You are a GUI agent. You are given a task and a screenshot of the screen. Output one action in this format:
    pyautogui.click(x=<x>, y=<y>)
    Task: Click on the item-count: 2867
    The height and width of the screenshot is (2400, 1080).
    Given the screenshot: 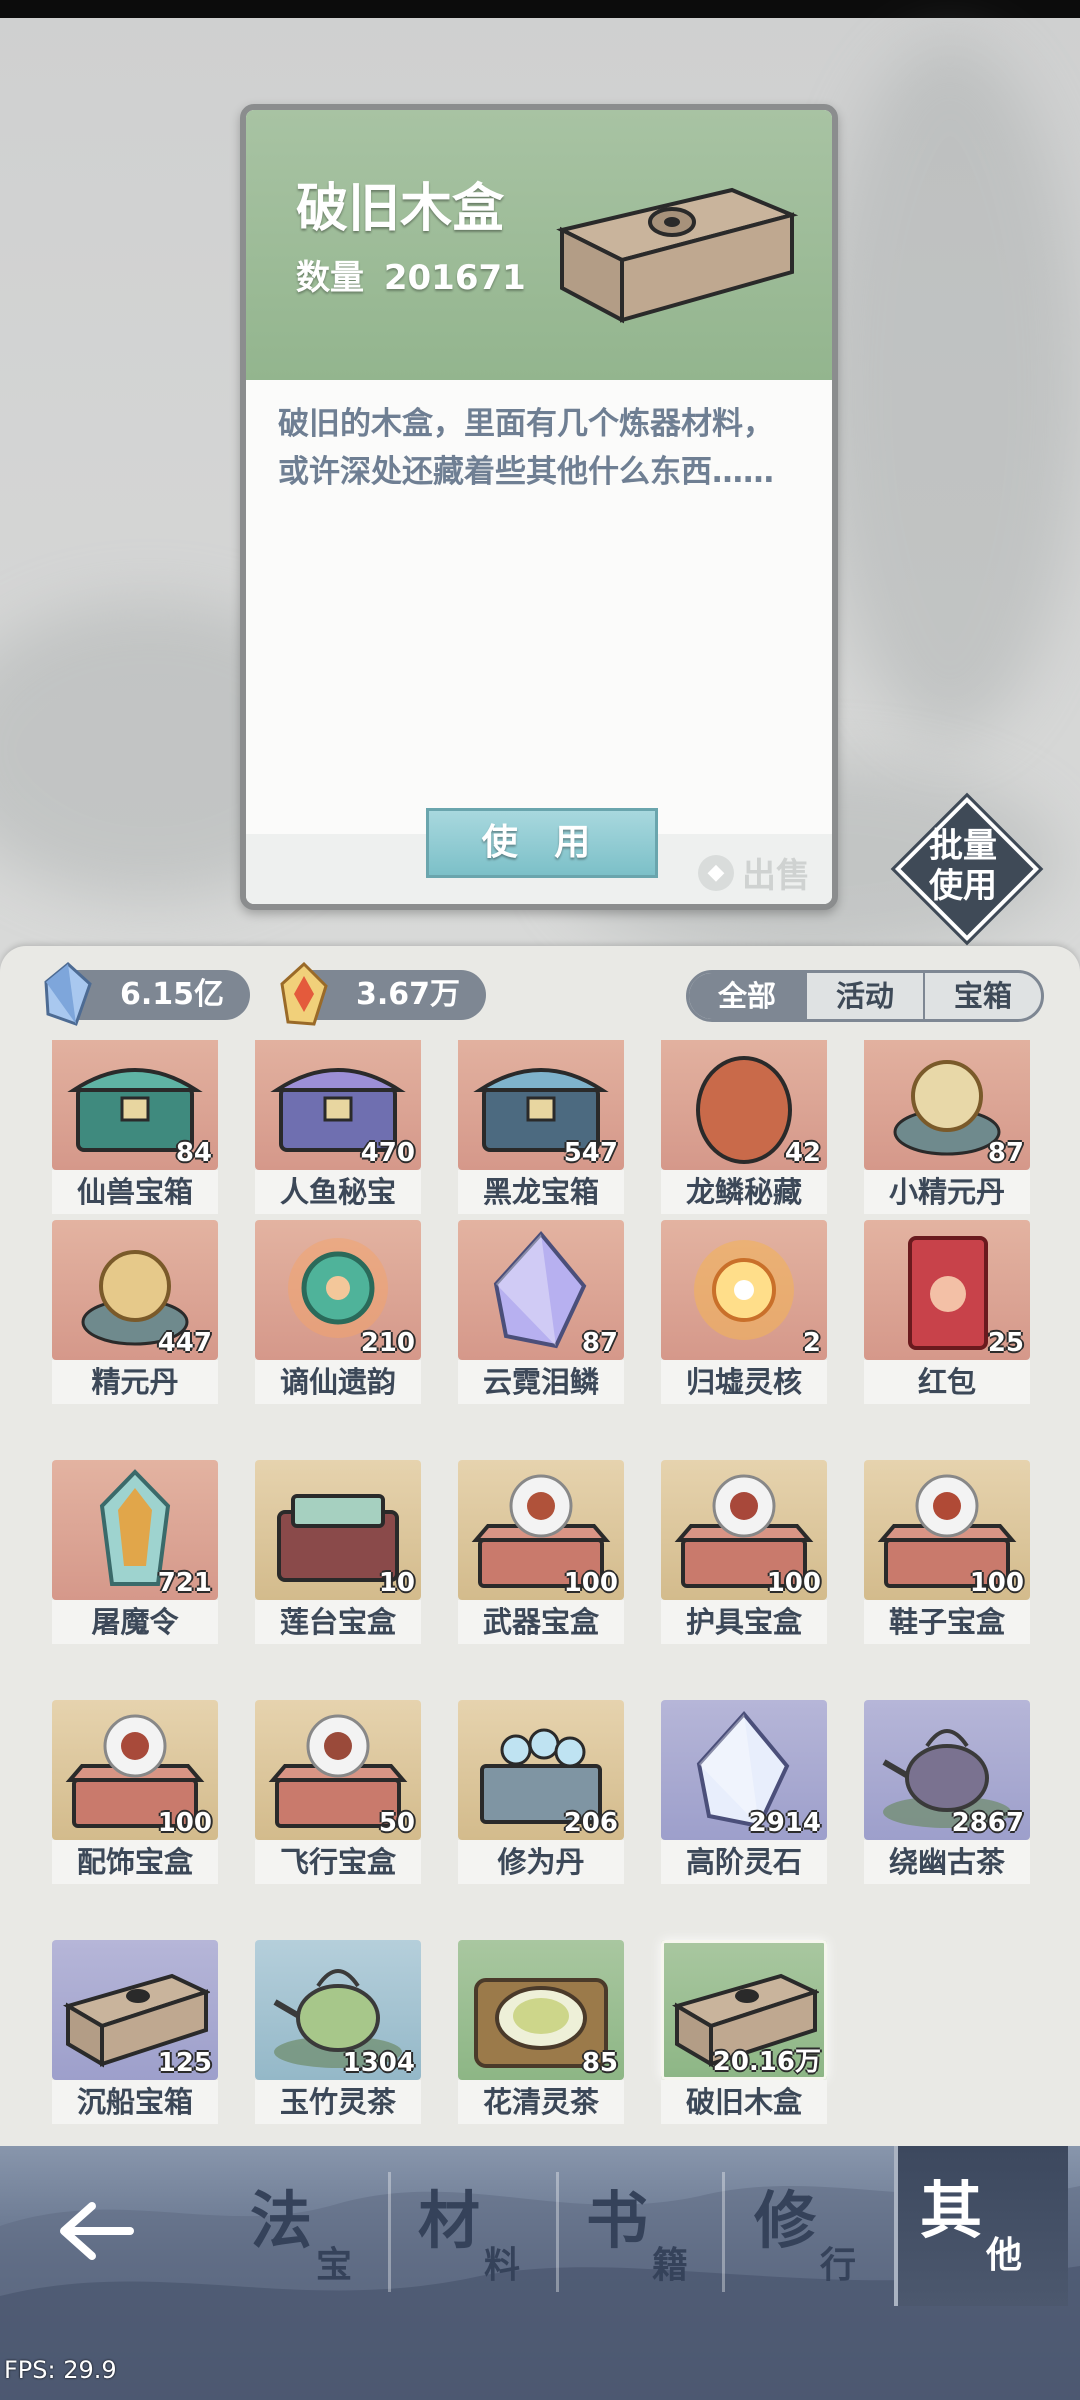 What is the action you would take?
    pyautogui.click(x=987, y=1823)
    